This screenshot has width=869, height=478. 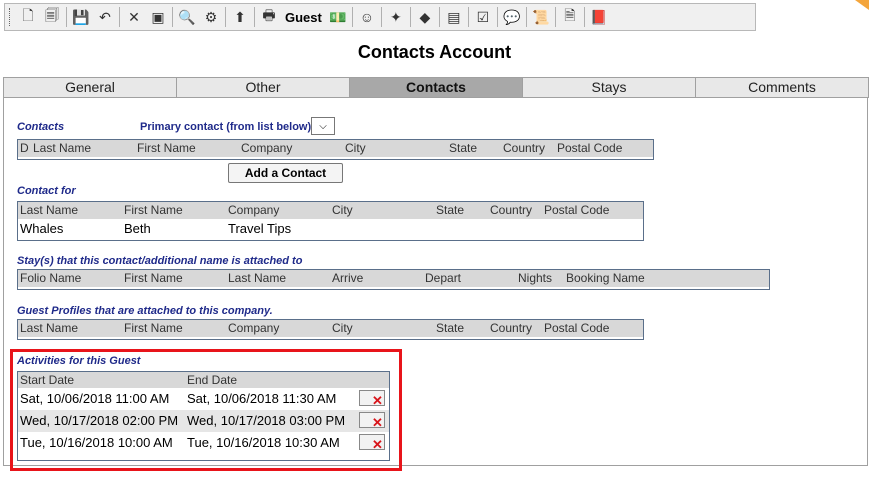 I want to click on window-corner-accent, so click(x=862, y=5).